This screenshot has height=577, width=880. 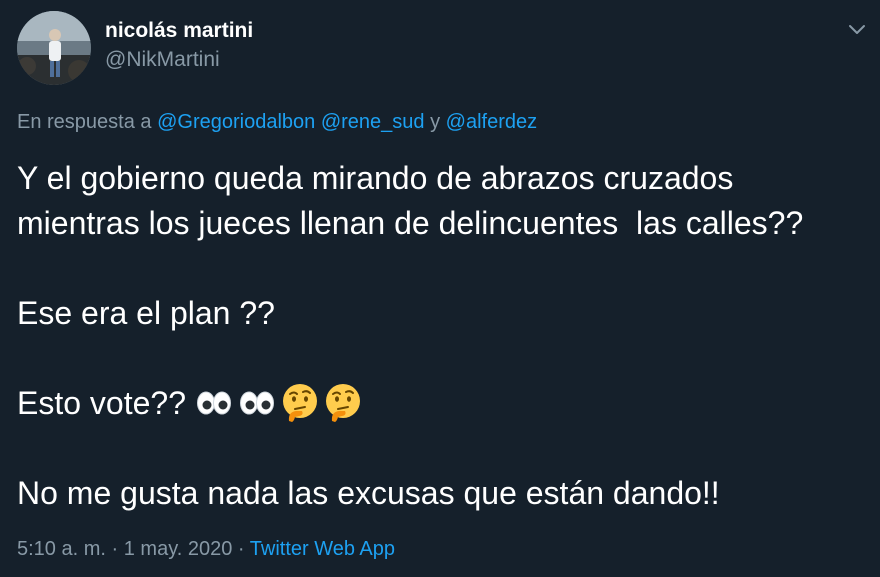 I want to click on avatar-photo, so click(x=54, y=48).